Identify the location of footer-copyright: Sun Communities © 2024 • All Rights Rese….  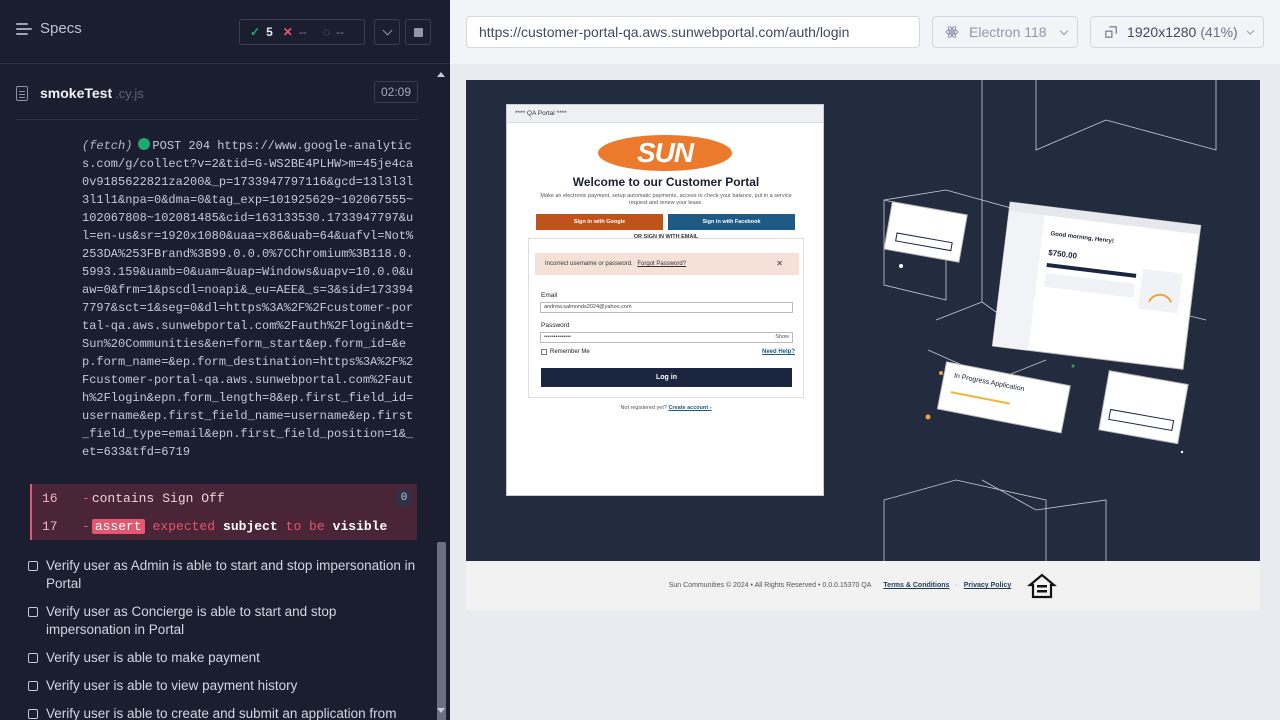
(770, 585).